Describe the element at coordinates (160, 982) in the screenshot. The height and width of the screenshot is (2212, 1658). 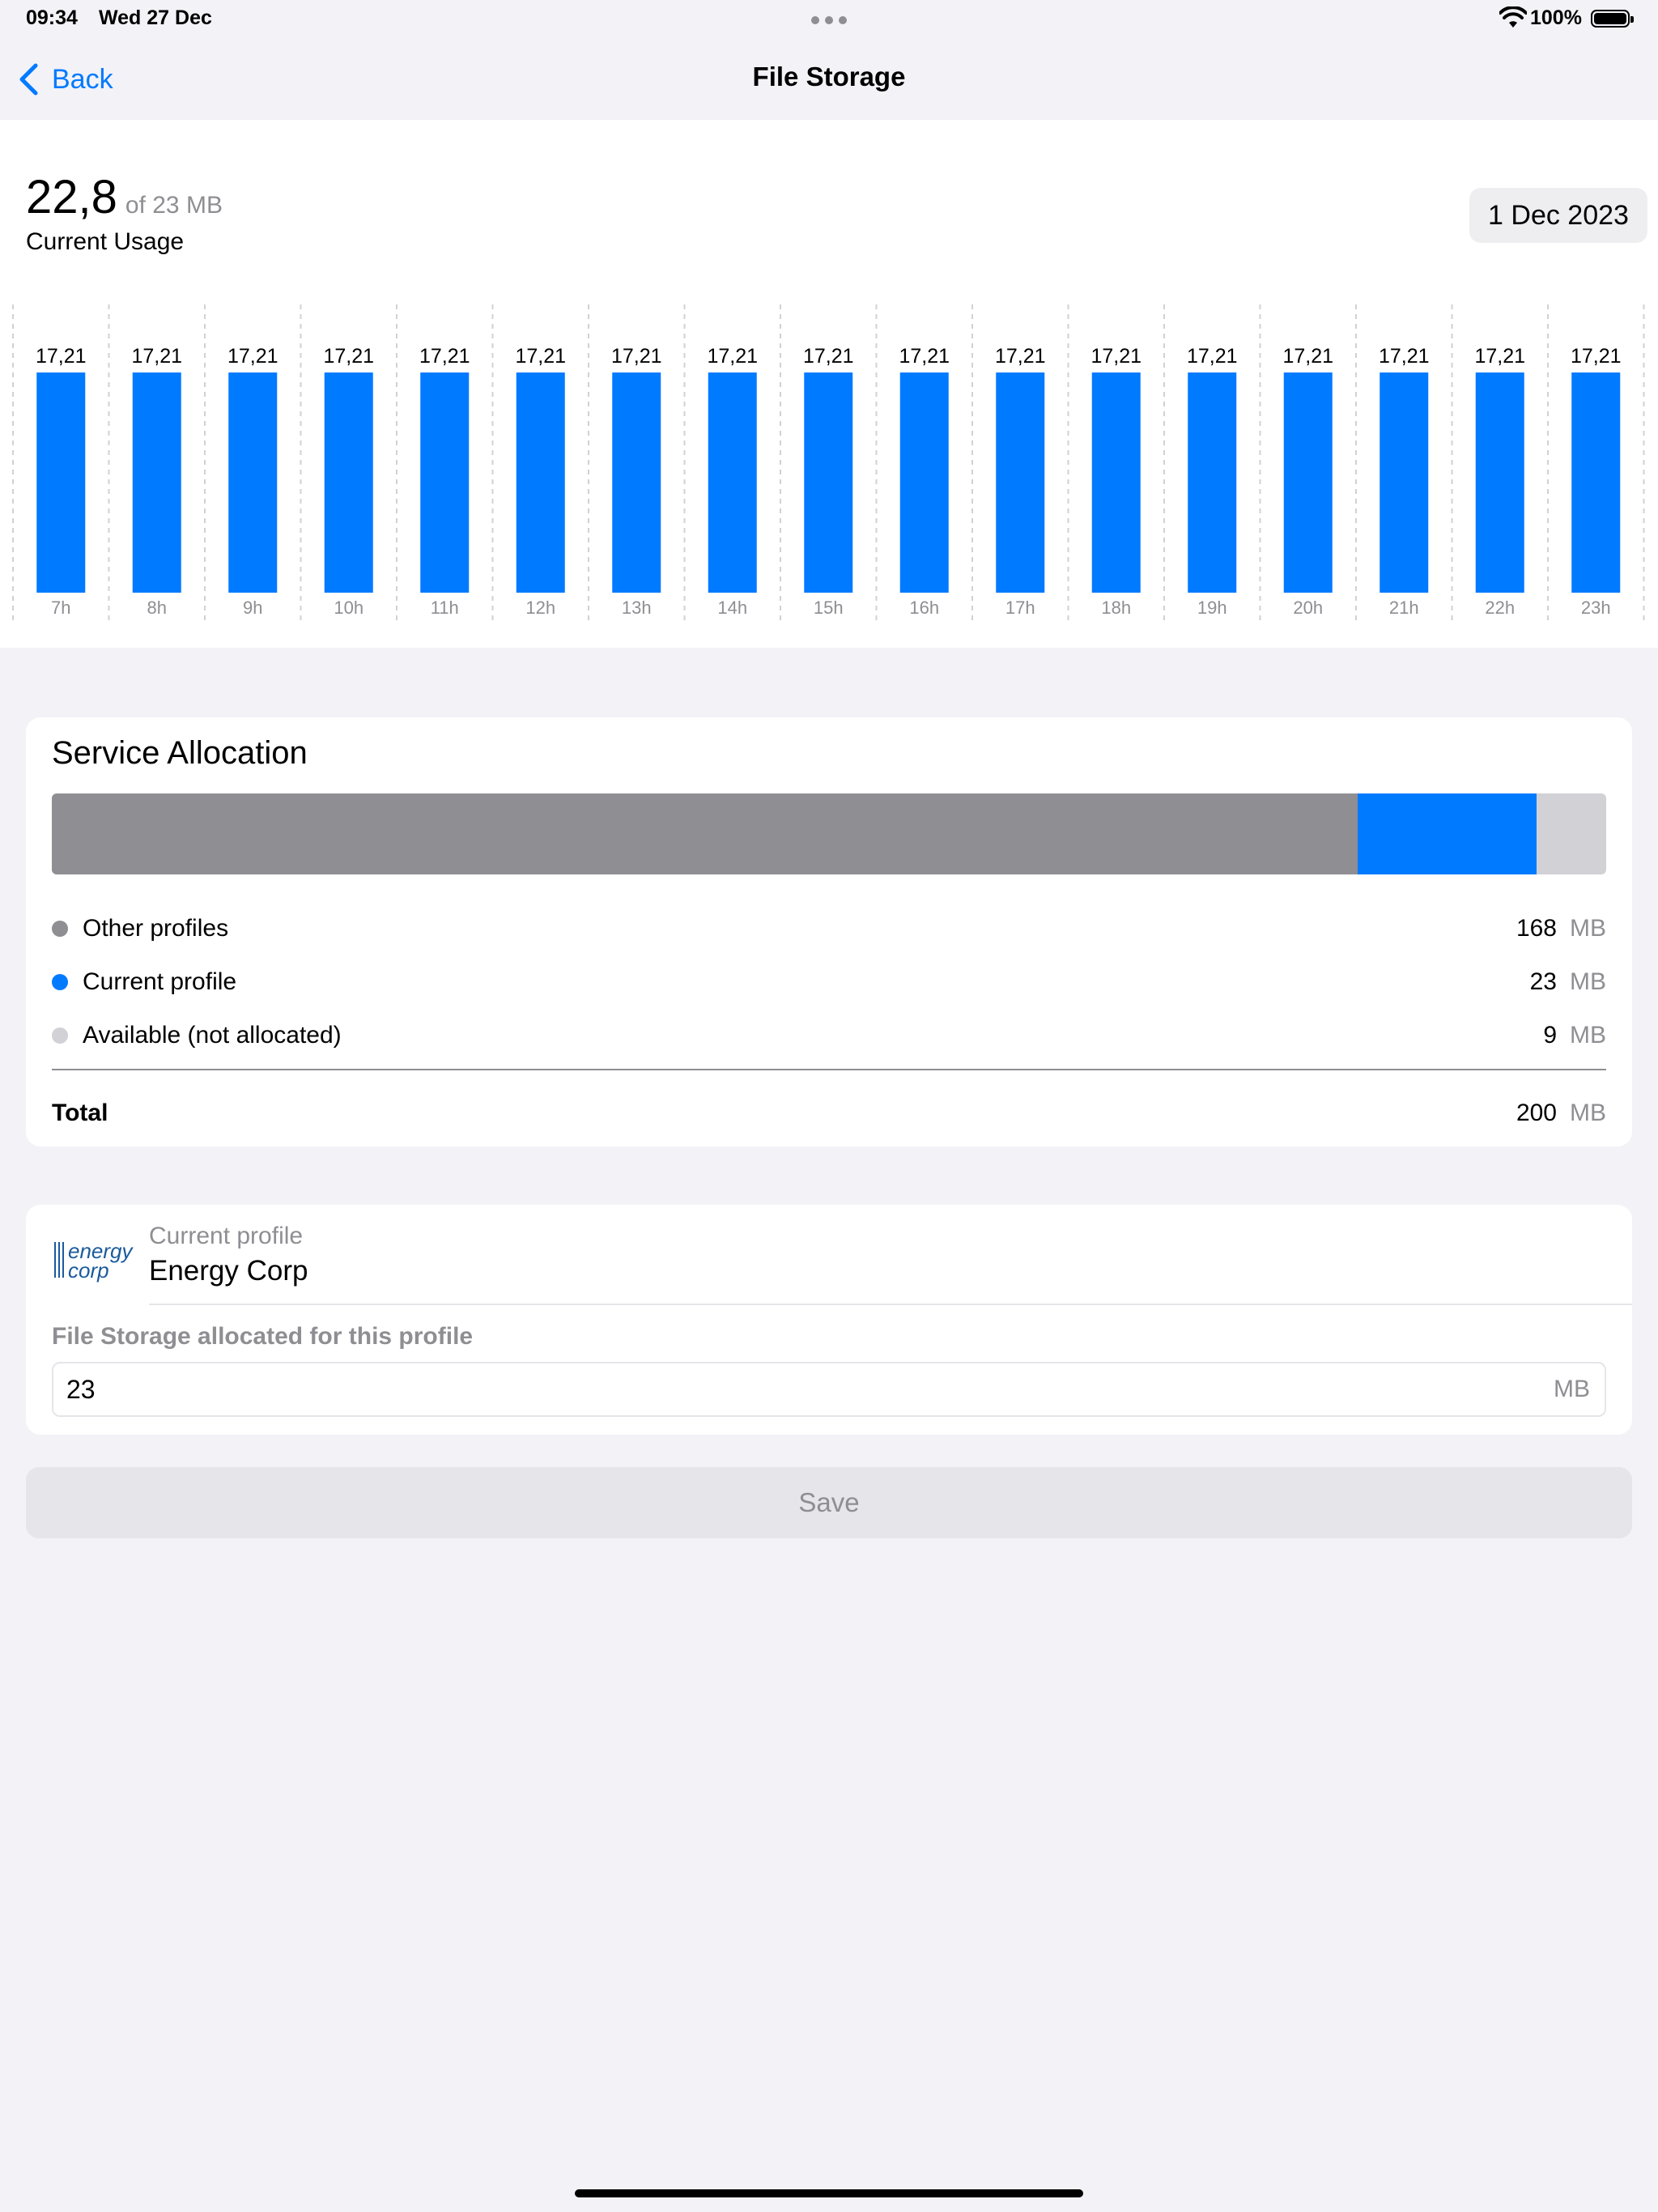
I see `legend-label: Current profile` at that location.